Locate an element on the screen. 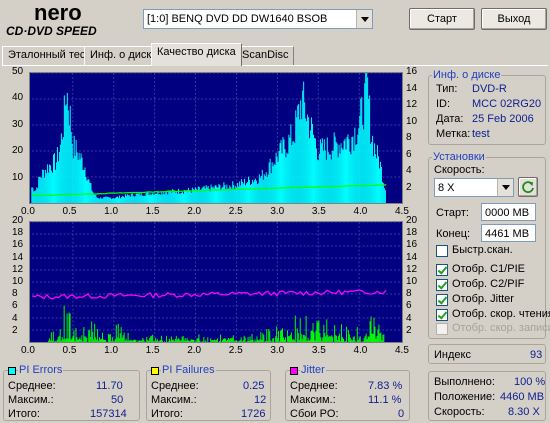 Image resolution: width=550 pixels, height=423 pixels. pi-failures-max-label: Максим.: is located at coordinates (174, 400).